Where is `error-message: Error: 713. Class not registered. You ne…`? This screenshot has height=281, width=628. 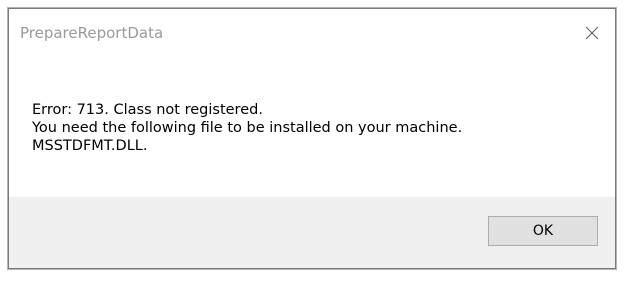 error-message: Error: 713. Class not registered. You ne… is located at coordinates (247, 128).